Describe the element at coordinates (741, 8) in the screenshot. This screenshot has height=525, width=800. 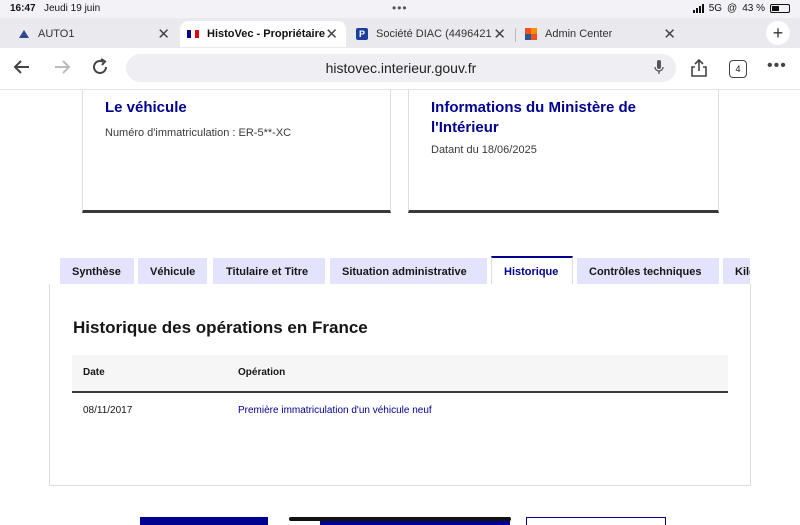
I see `status-indicators: 5G @ 43 %` at that location.